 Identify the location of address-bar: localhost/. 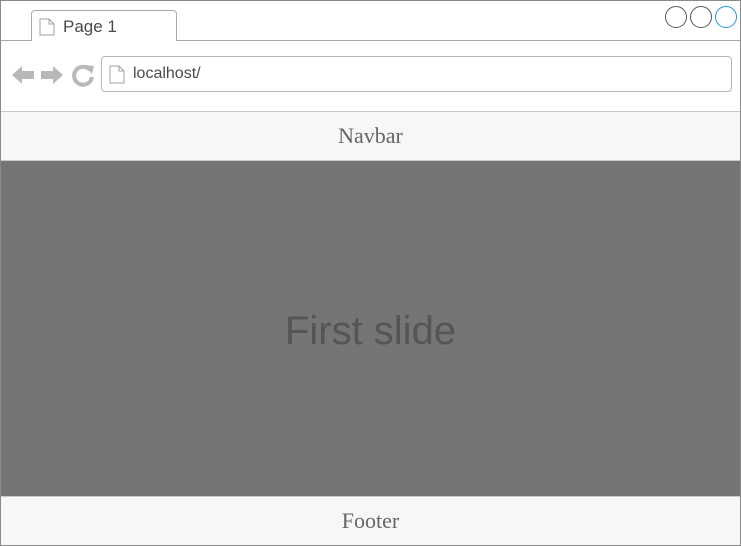
(416, 74).